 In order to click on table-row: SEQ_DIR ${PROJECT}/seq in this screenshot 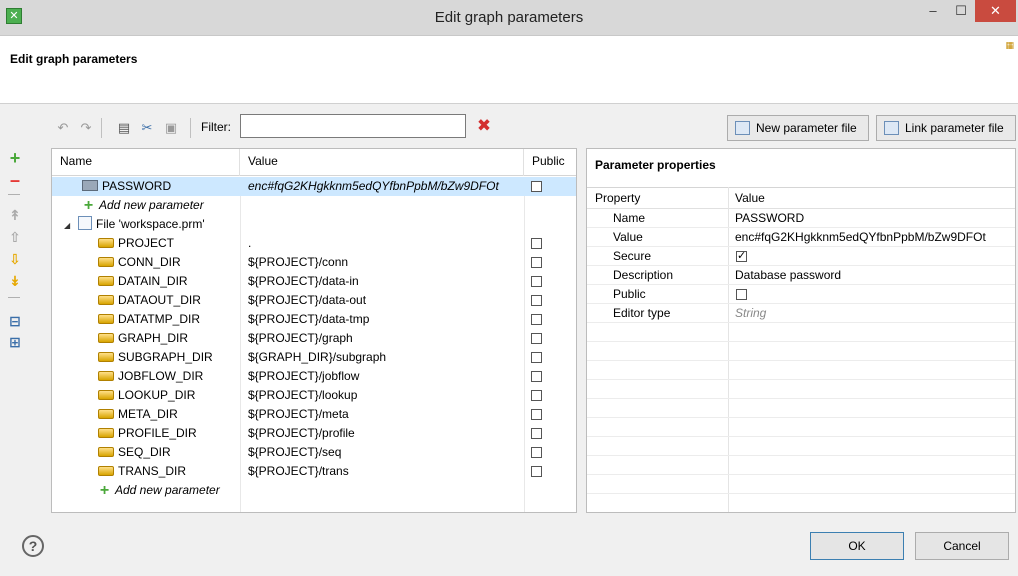, I will do `click(314, 452)`.